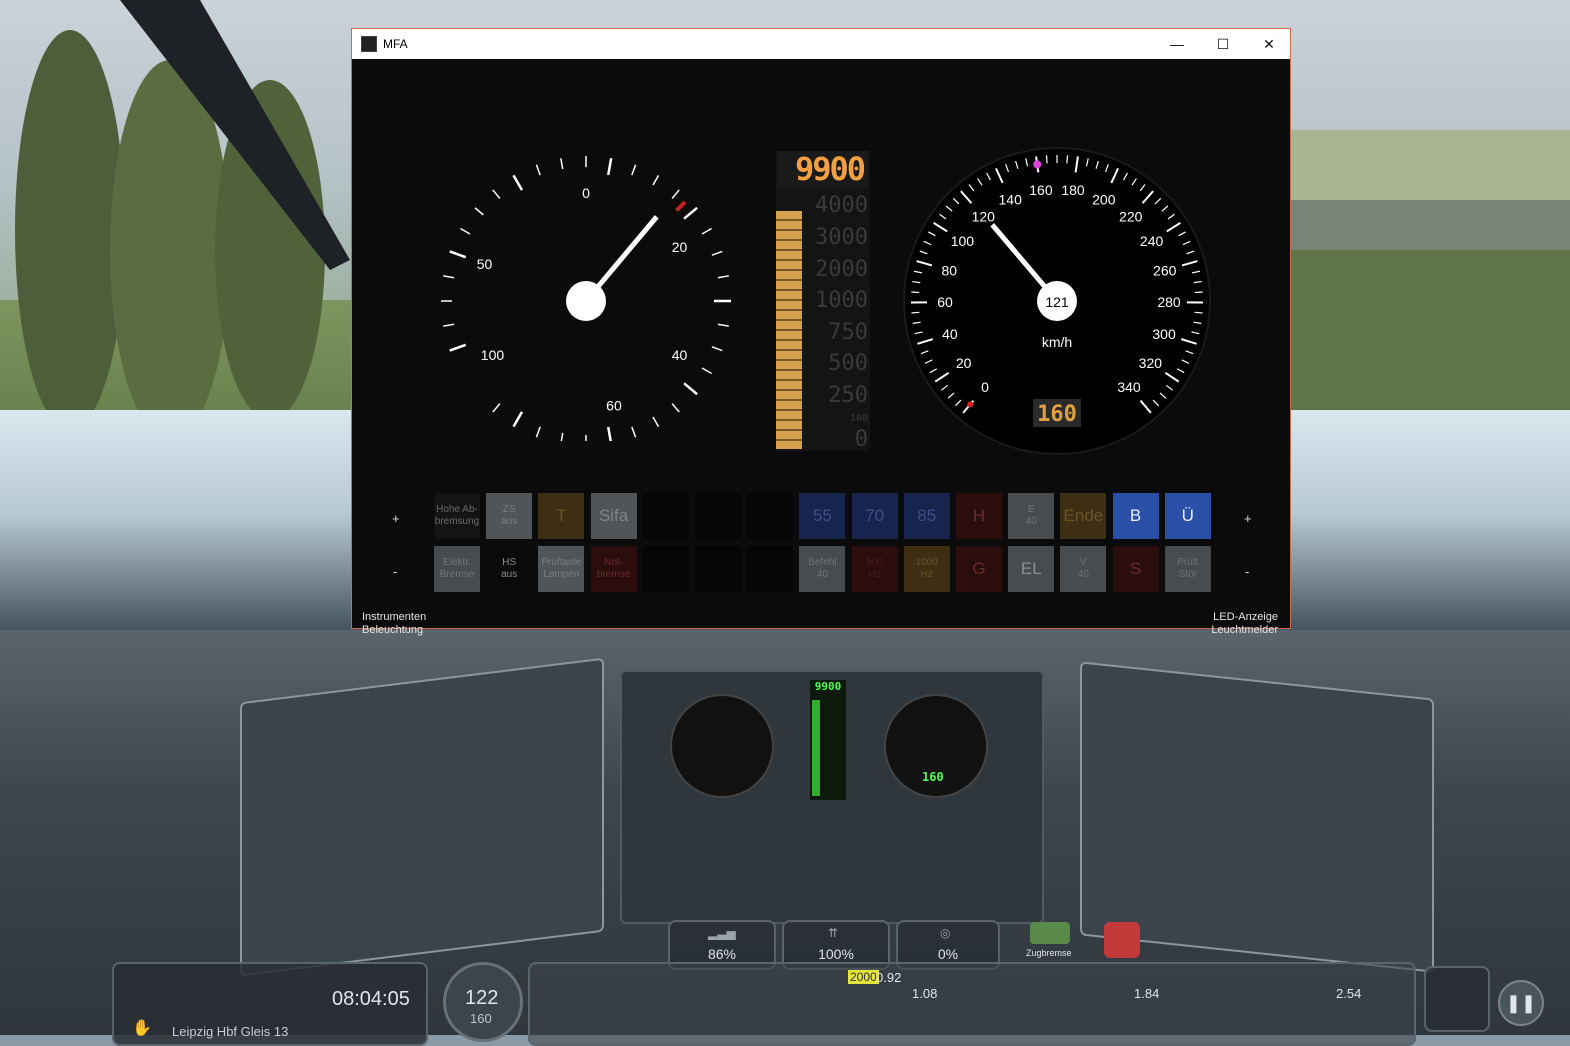  What do you see at coordinates (369, 44) in the screenshot?
I see `app-icon` at bounding box center [369, 44].